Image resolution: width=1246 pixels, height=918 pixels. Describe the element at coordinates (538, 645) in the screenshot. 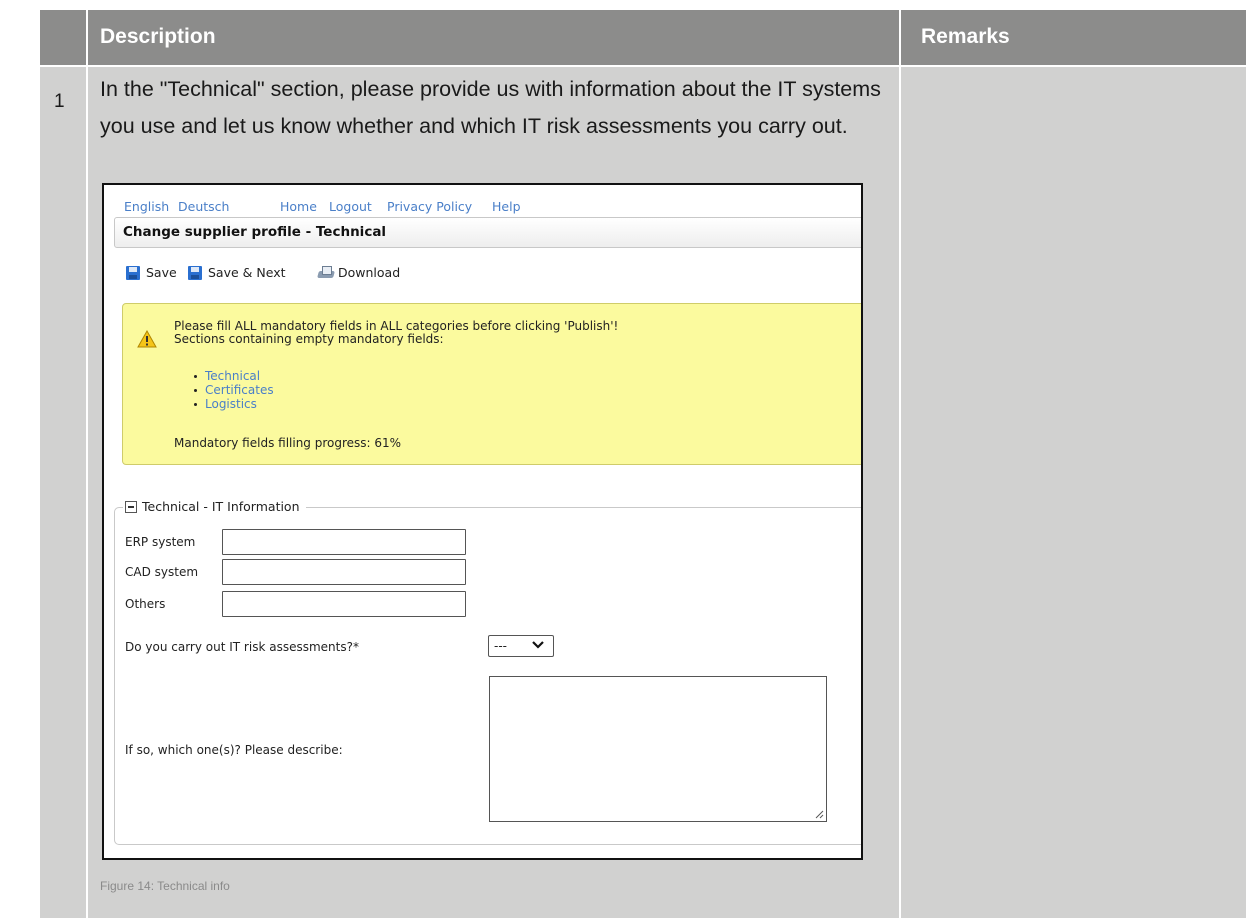

I see `chevron-down-icon` at that location.